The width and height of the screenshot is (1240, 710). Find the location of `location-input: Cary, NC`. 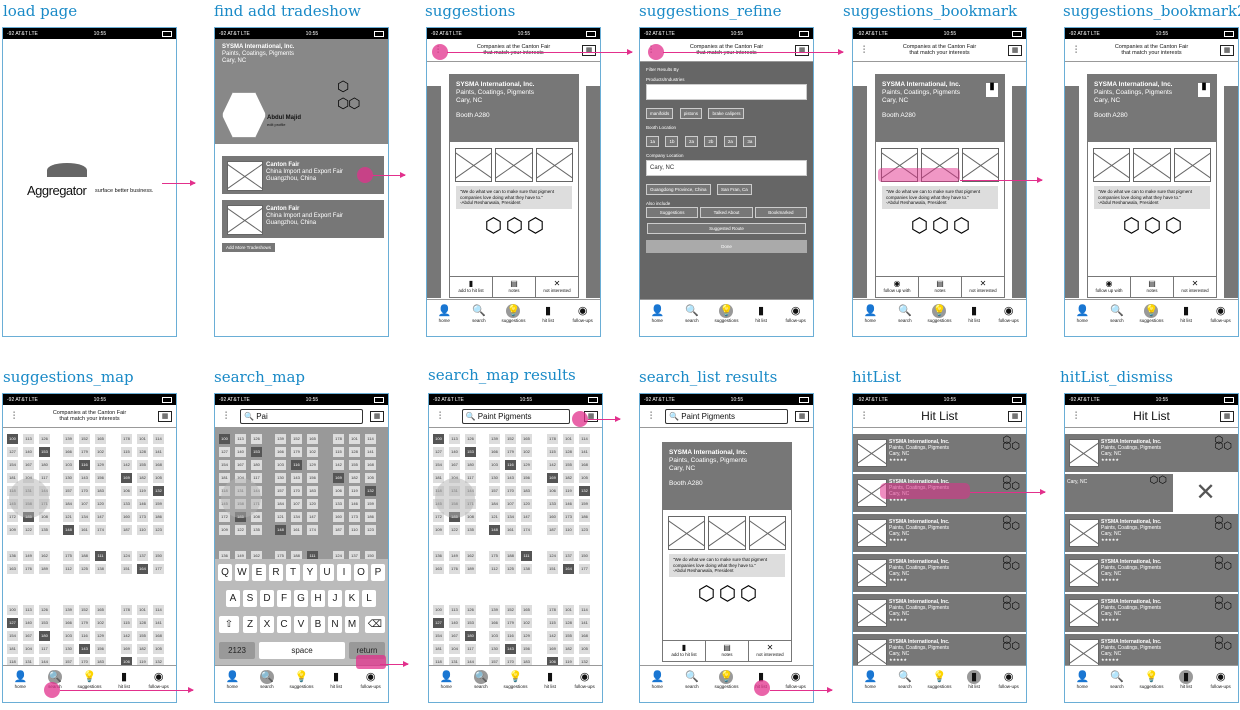

location-input: Cary, NC is located at coordinates (726, 168).